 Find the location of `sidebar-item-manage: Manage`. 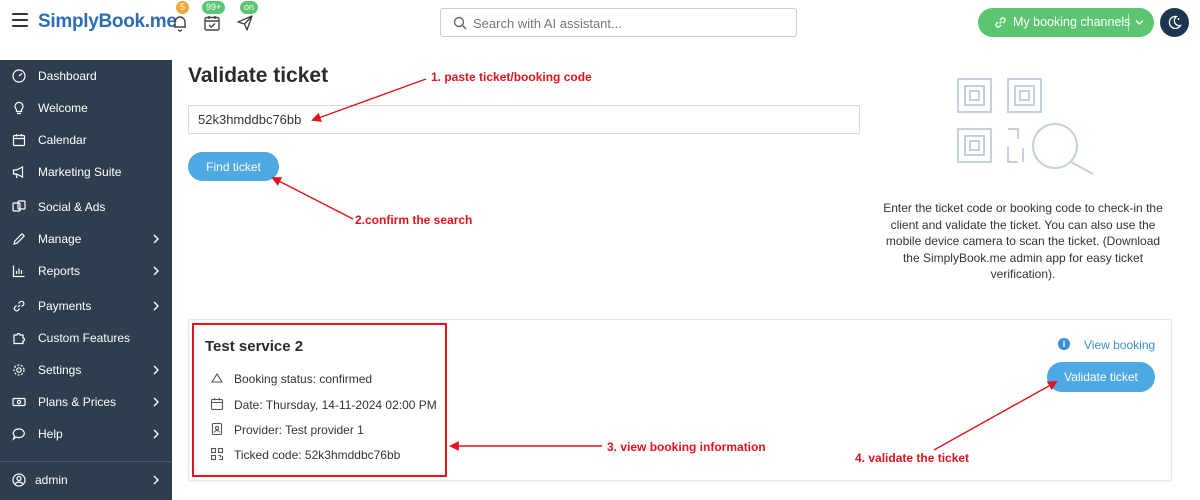

sidebar-item-manage: Manage is located at coordinates (86, 239).